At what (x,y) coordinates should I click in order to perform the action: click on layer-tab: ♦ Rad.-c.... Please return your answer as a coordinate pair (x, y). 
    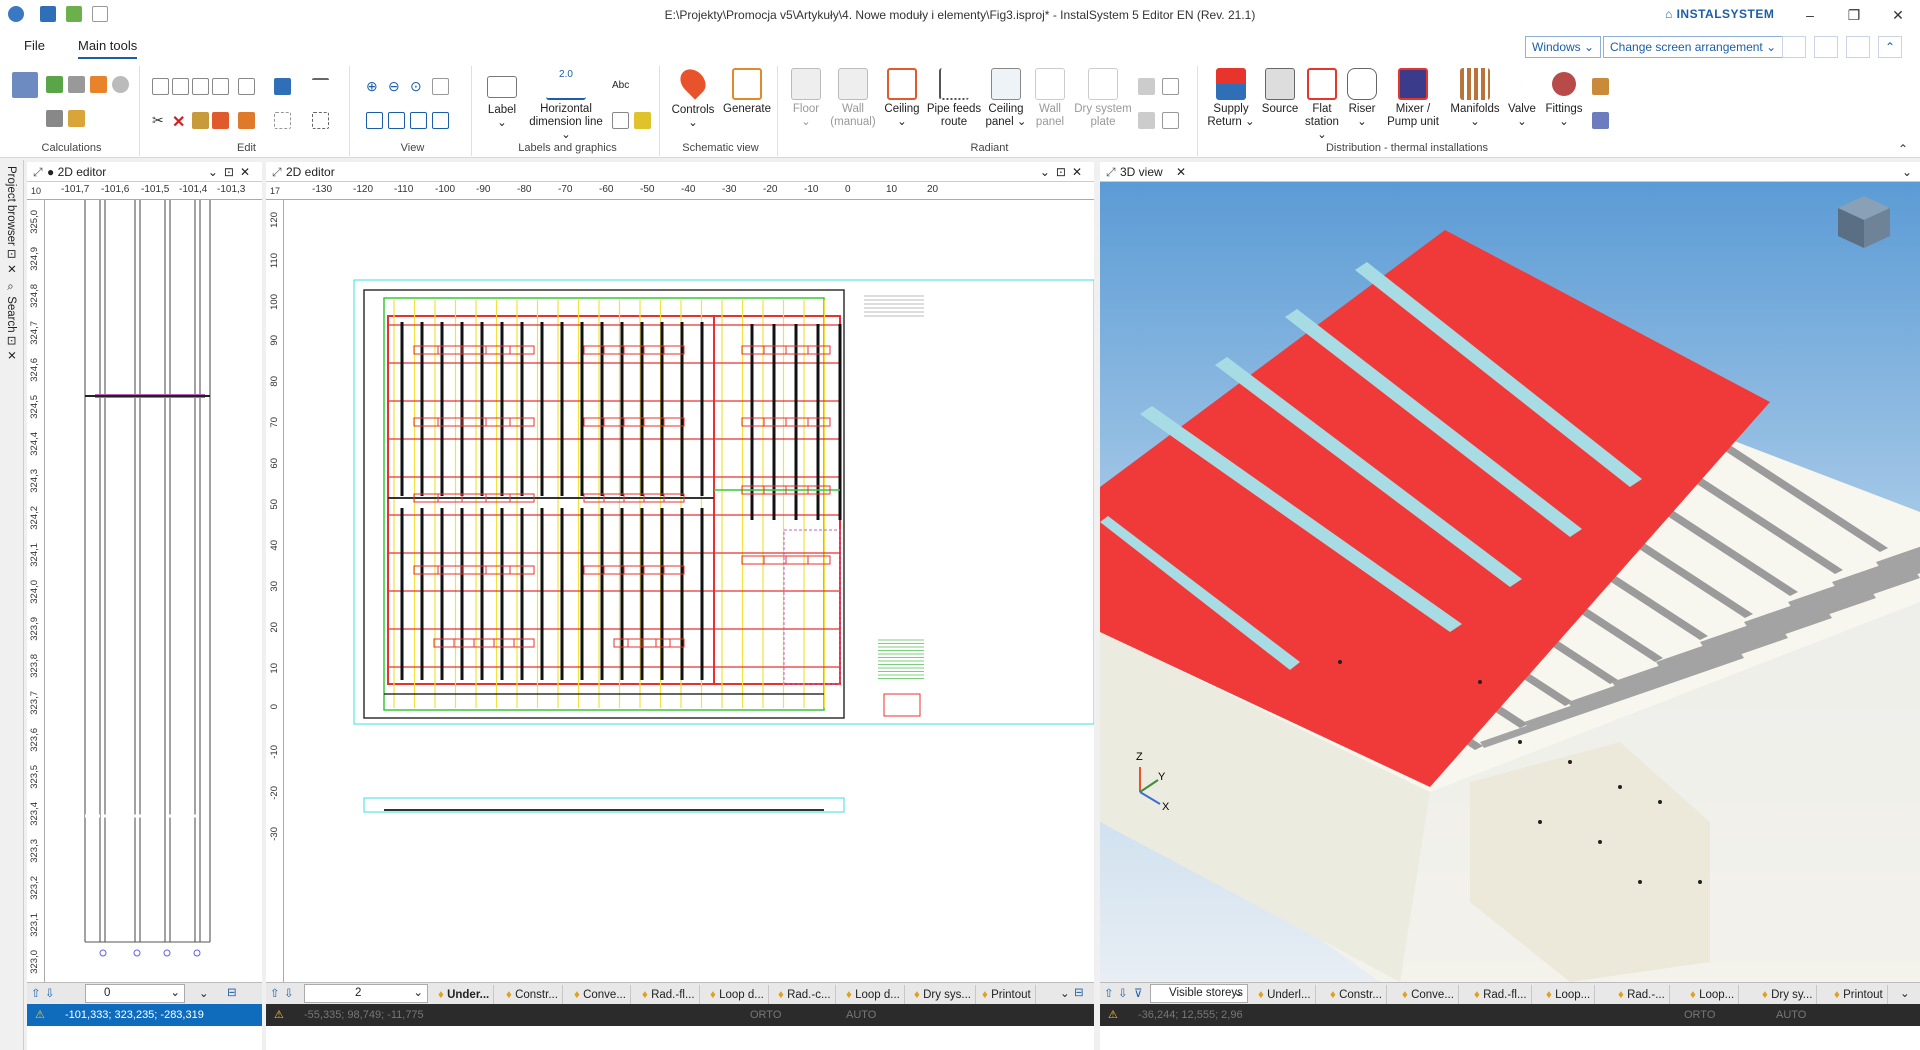
    Looking at the image, I should click on (805, 995).